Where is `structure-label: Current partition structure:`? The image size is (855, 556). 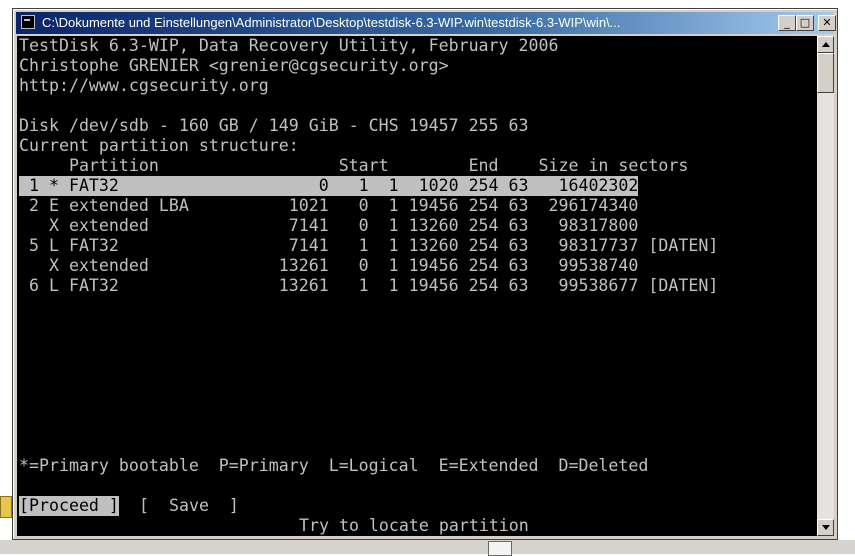
structure-label: Current partition structure: is located at coordinates (159, 145).